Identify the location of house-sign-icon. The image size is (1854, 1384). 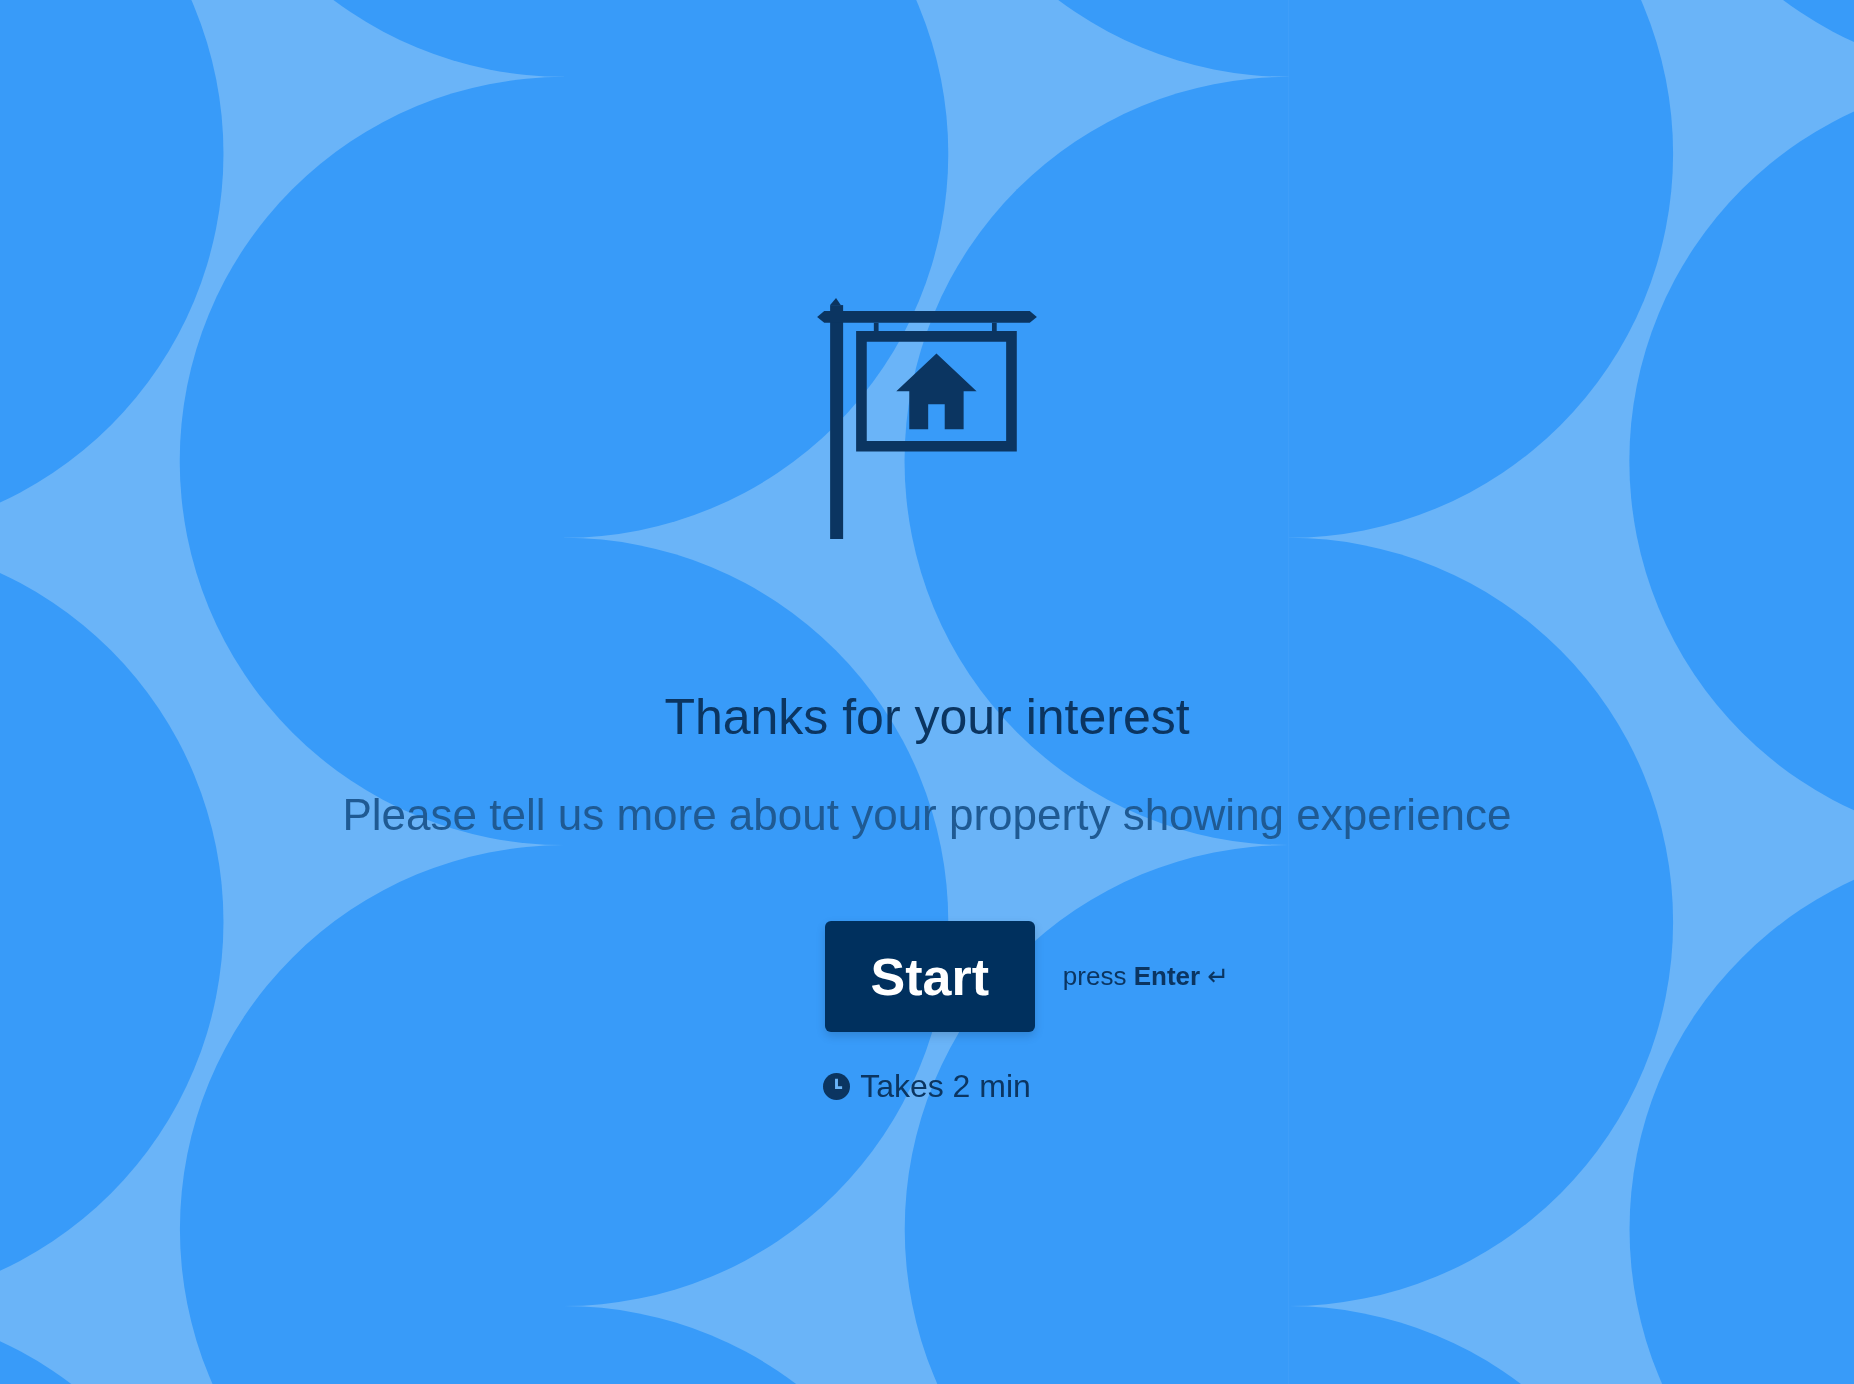
(927, 418).